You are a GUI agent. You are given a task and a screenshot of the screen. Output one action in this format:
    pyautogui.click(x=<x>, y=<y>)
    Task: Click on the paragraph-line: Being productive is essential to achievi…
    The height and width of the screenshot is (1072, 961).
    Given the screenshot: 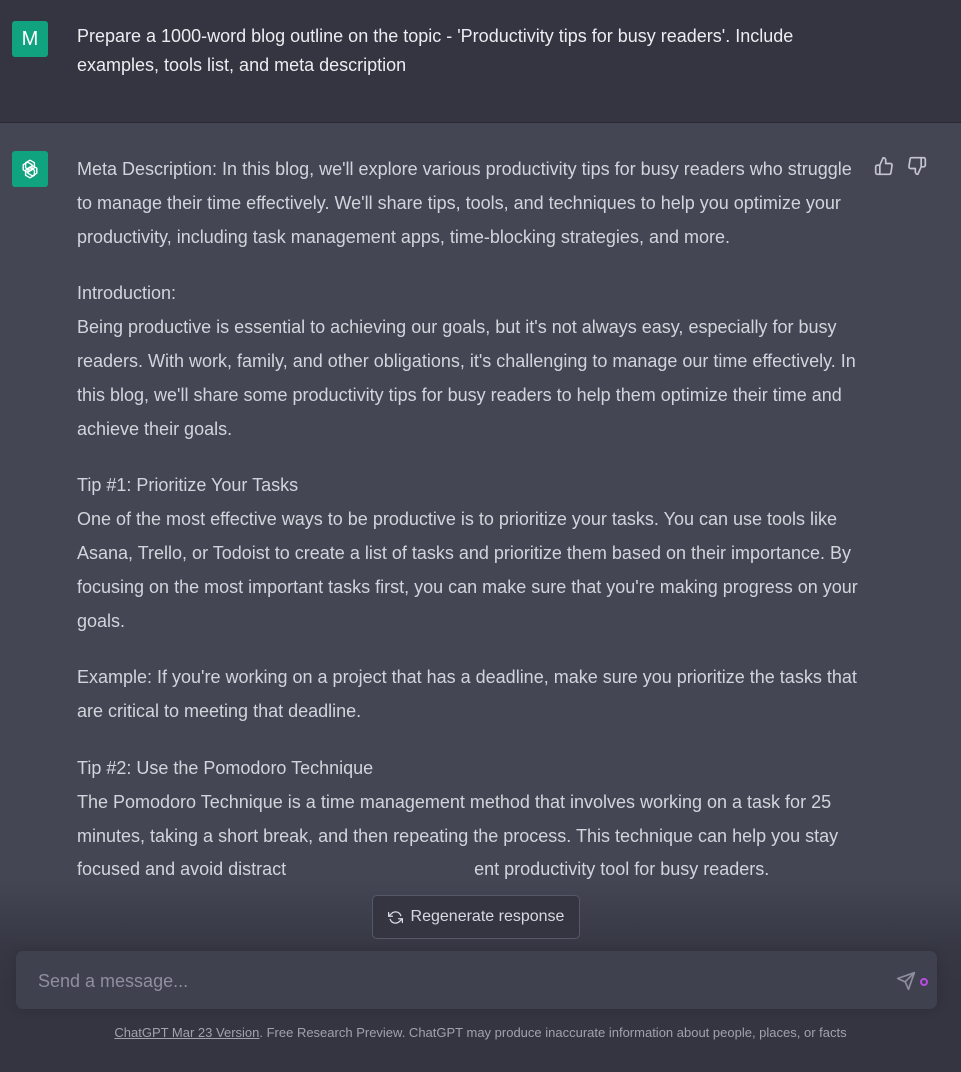 What is the action you would take?
    pyautogui.click(x=466, y=378)
    